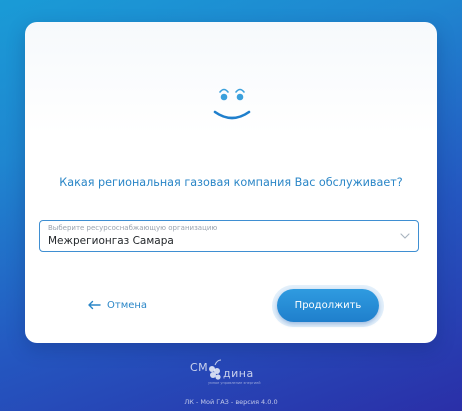  What do you see at coordinates (231, 402) in the screenshot?
I see `version-footer: ЛК - Мой ГАЗ - версия 4.0.0` at bounding box center [231, 402].